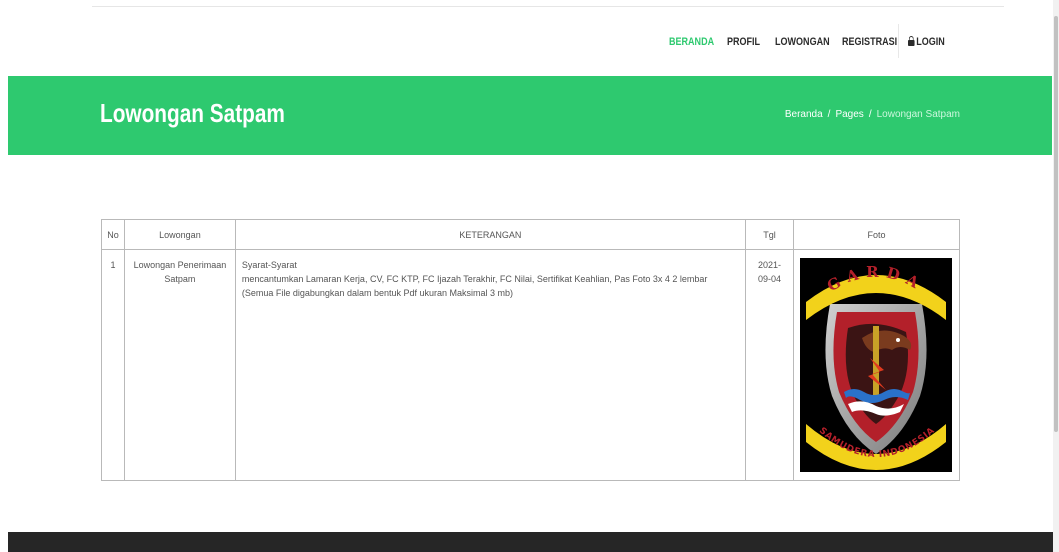 Image resolution: width=1059 pixels, height=552 pixels. What do you see at coordinates (490, 234) in the screenshot?
I see `header-keterangan: KETERANGAN` at bounding box center [490, 234].